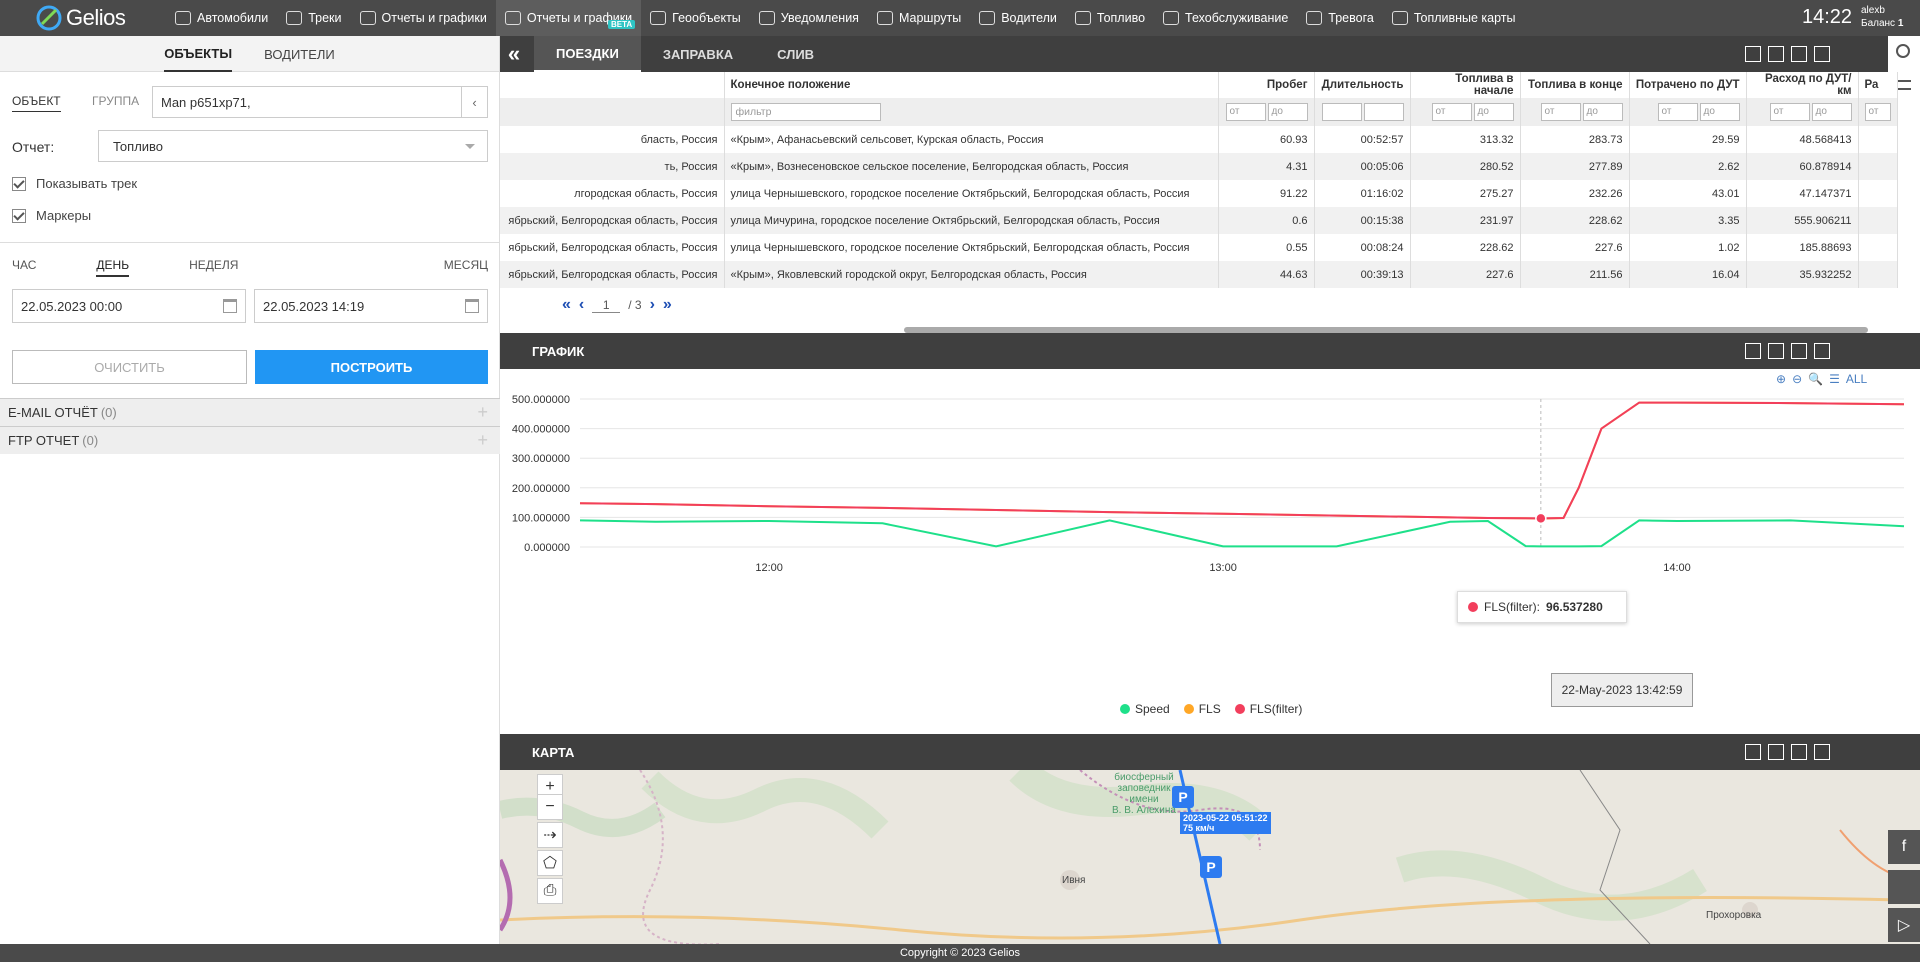 This screenshot has height=962, width=1920. Describe the element at coordinates (1340, 18) in the screenshot. I see `nav-item-10: Тревога` at that location.